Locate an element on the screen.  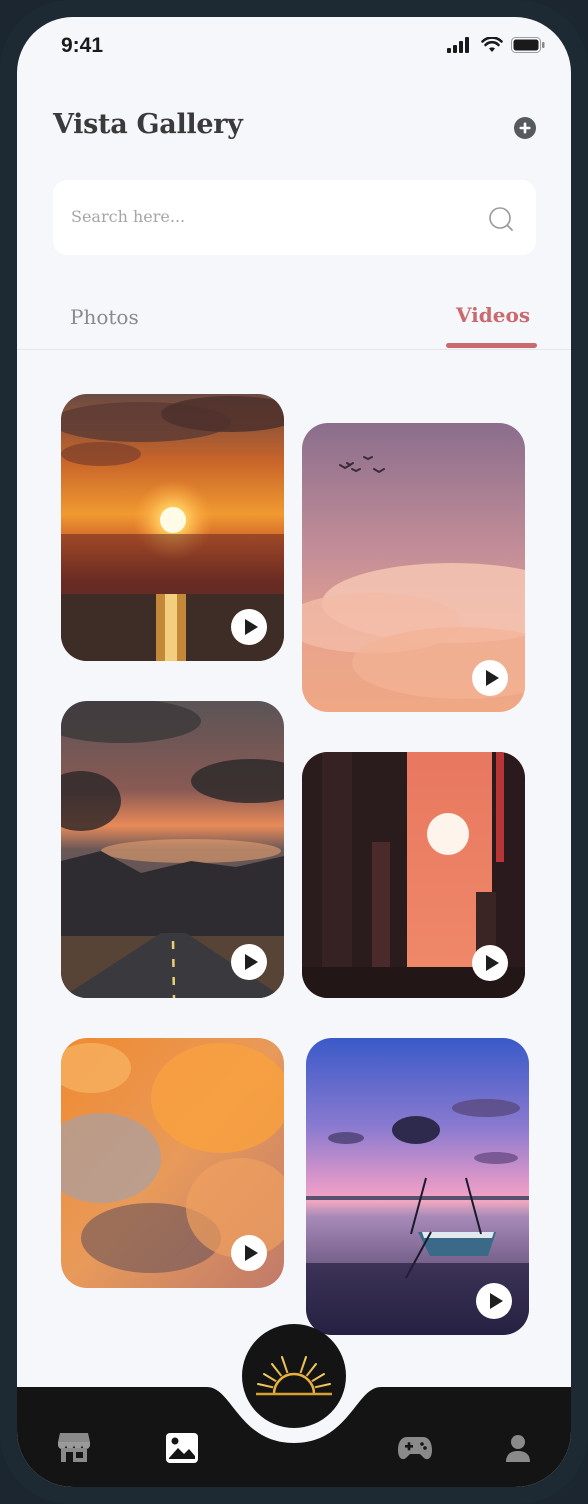
page-title: Vista Gallery is located at coordinates (148, 124).